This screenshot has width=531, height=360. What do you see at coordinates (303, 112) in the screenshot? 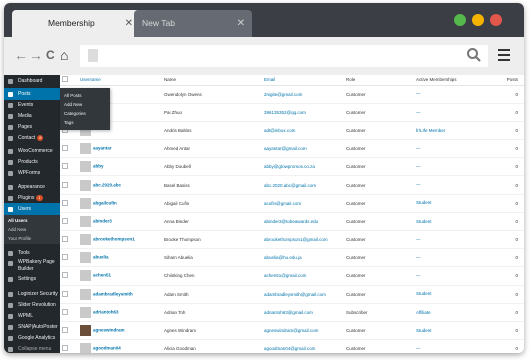
I see `email-link: 396135352@qq.com` at bounding box center [303, 112].